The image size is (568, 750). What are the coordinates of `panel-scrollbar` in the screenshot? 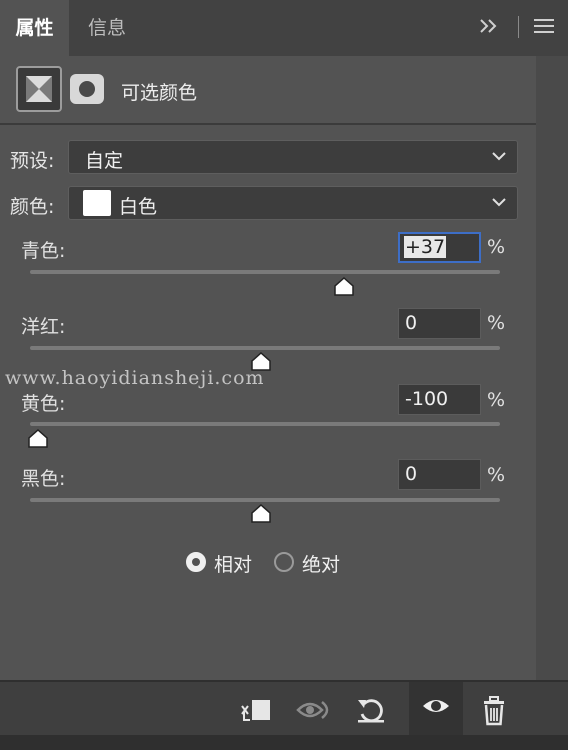 It's located at (552, 368).